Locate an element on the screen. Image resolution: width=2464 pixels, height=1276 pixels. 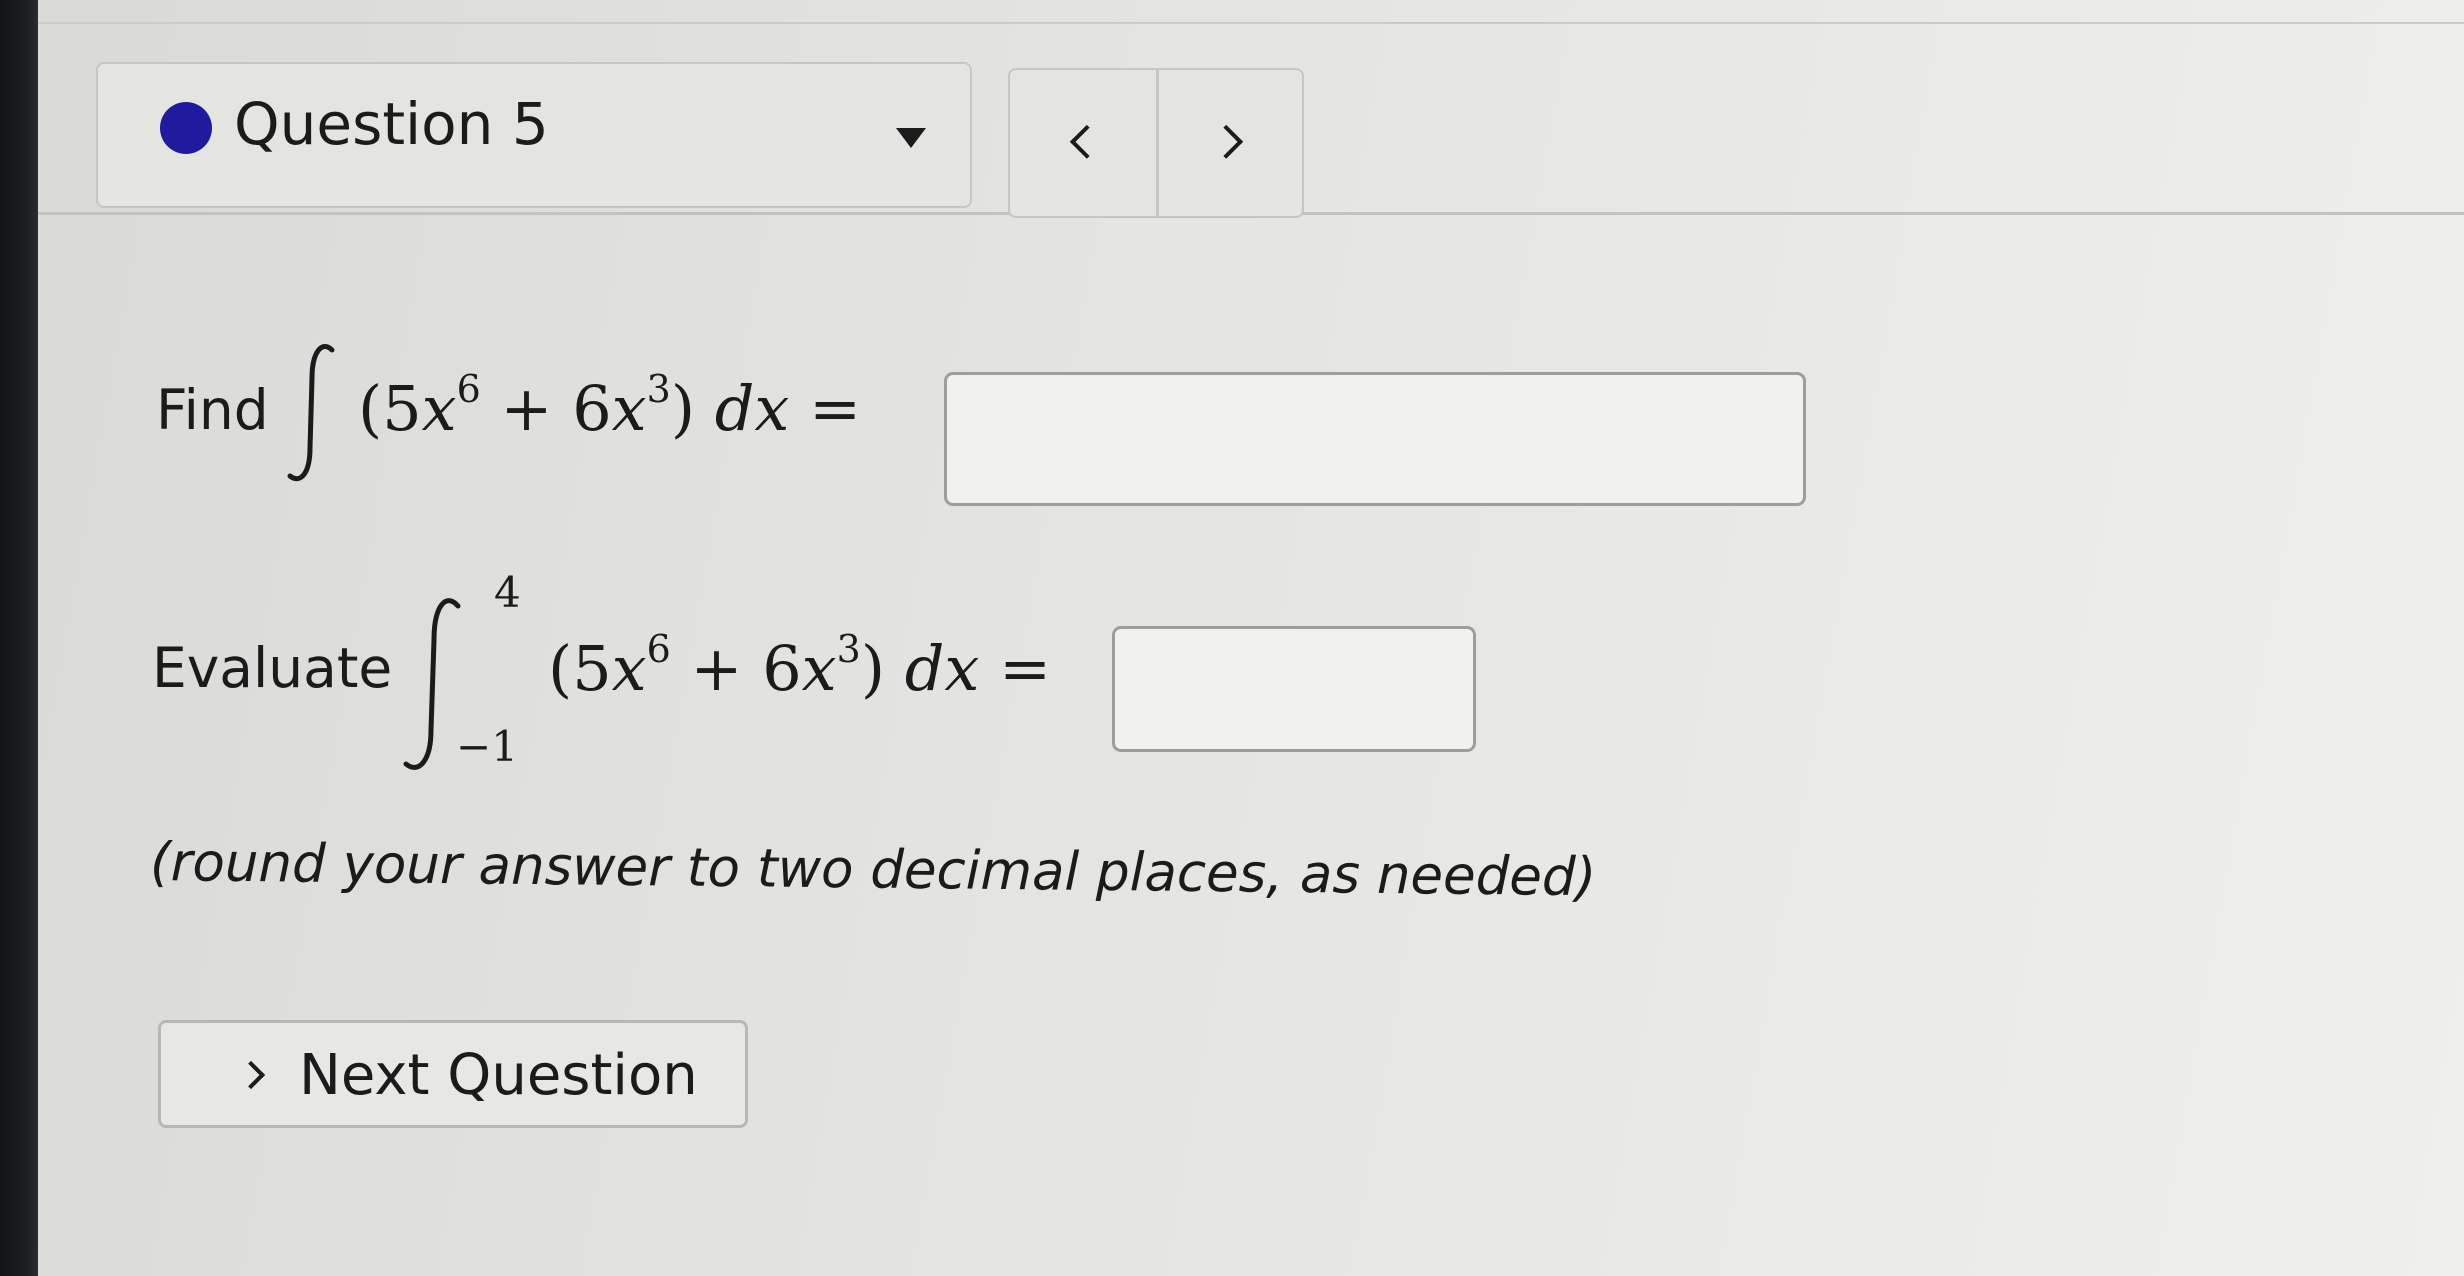
caret-down-icon is located at coordinates (911, 138).